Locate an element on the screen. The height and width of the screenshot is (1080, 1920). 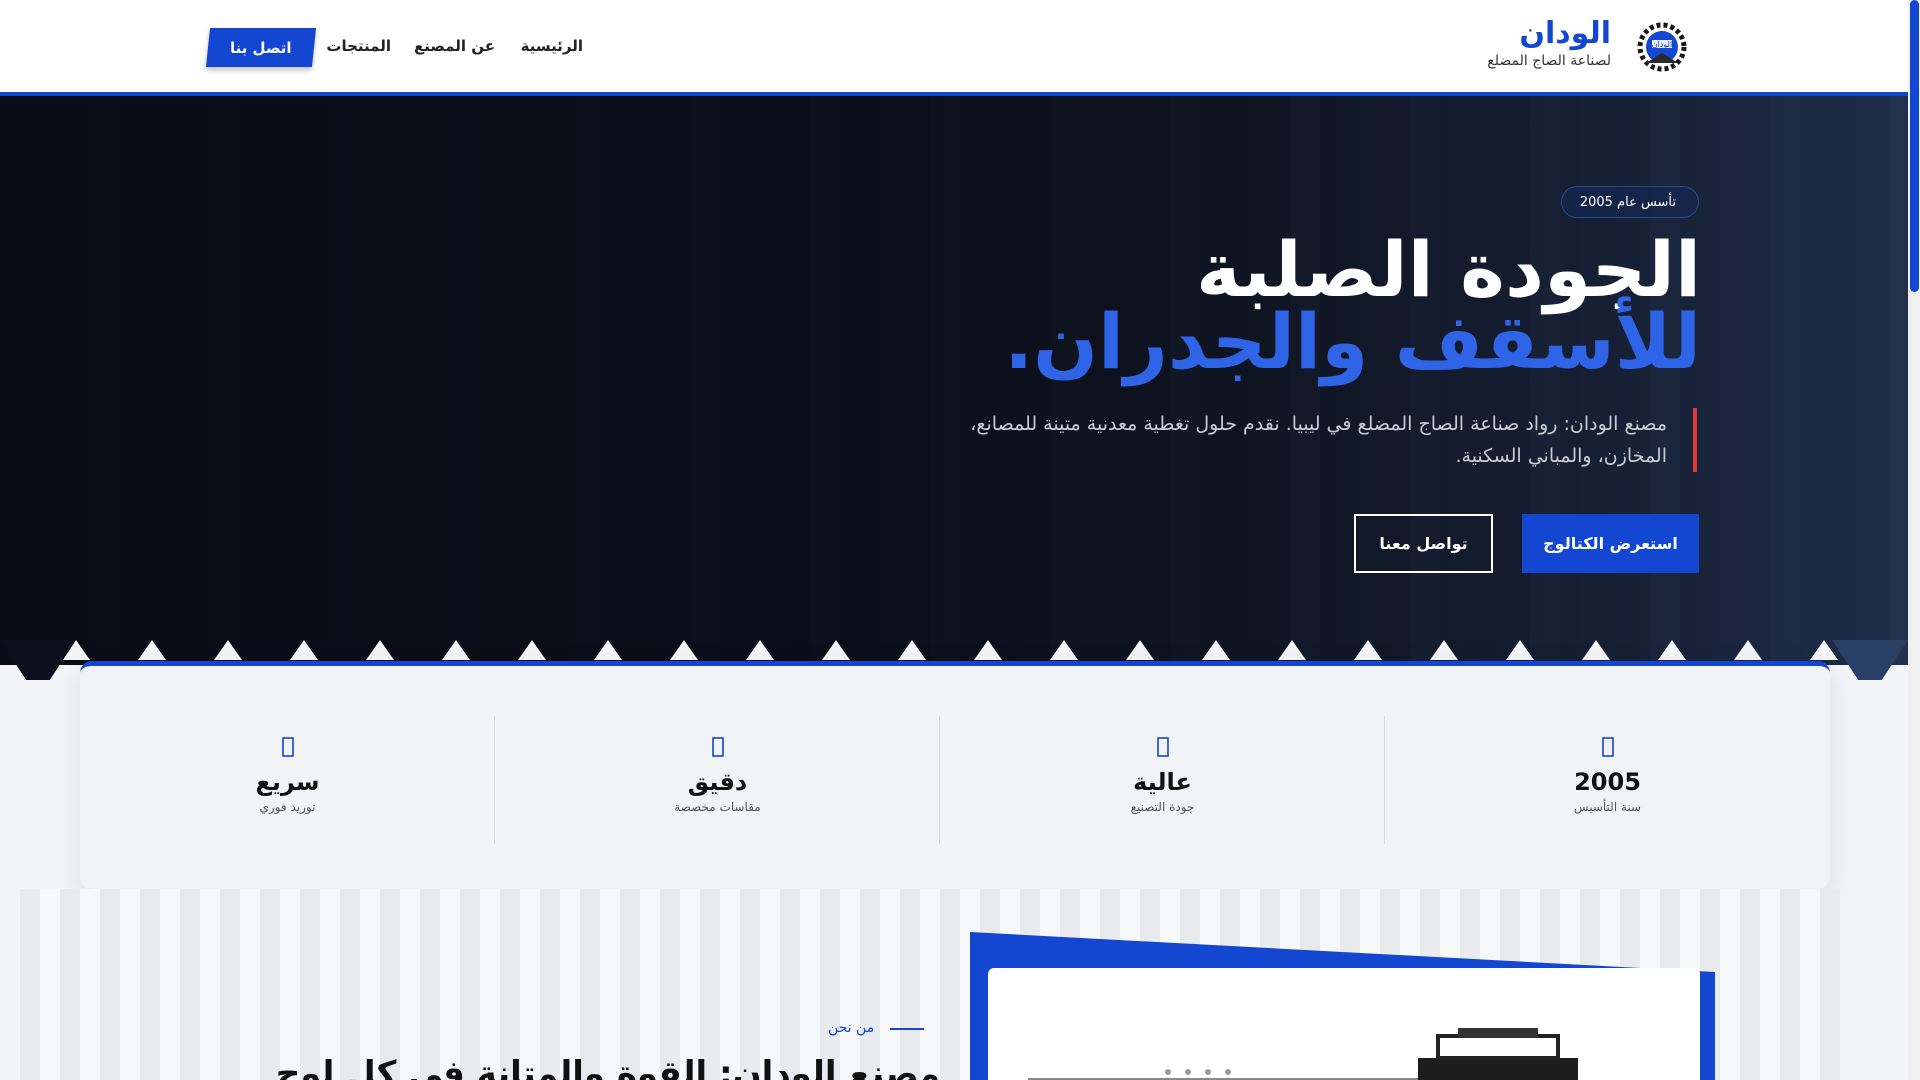
stat-quality: عالية جودة التصنيع is located at coordinates (1162, 780).